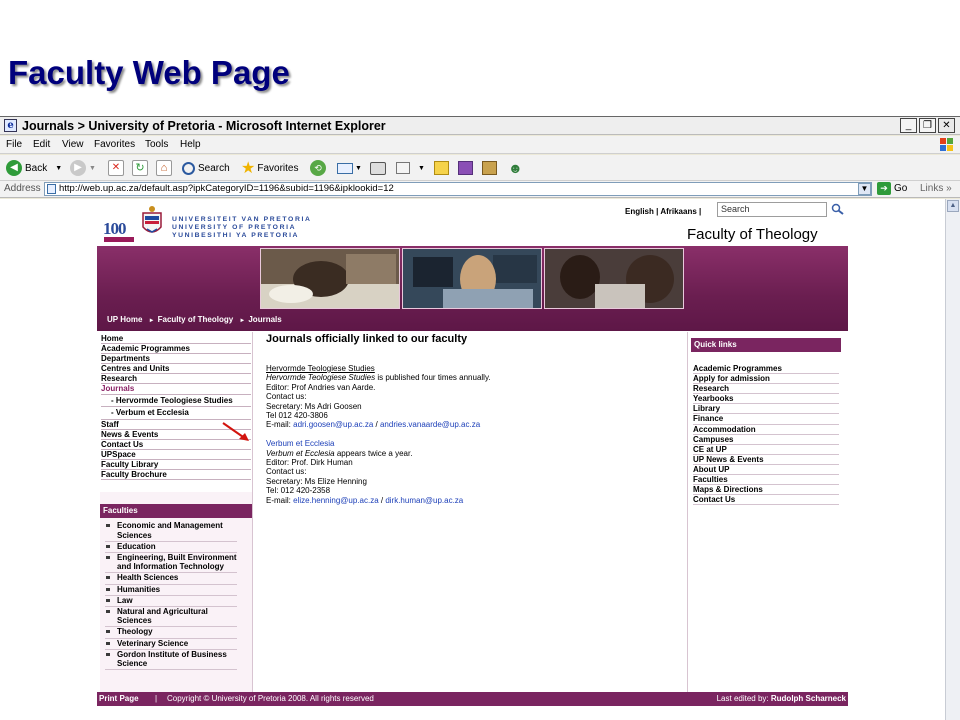 This screenshot has height=720, width=960. Describe the element at coordinates (489, 168) in the screenshot. I see `messenger-button` at that location.